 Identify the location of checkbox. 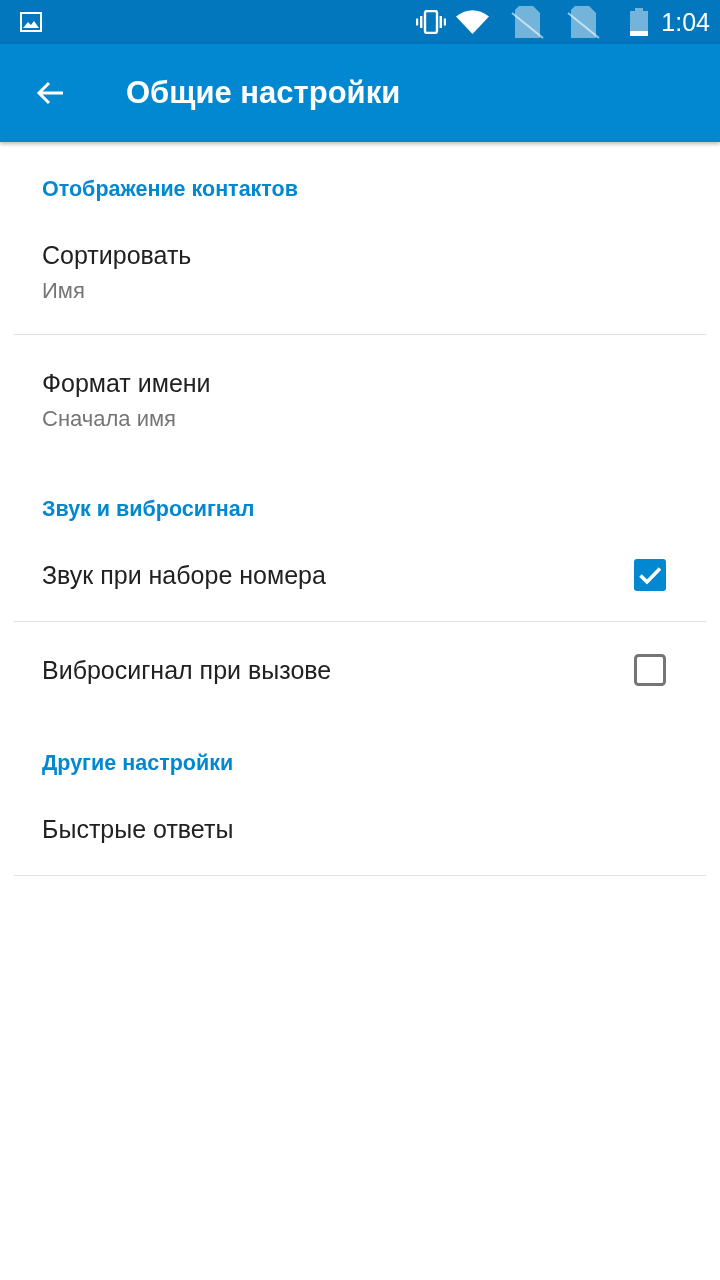
(650, 670).